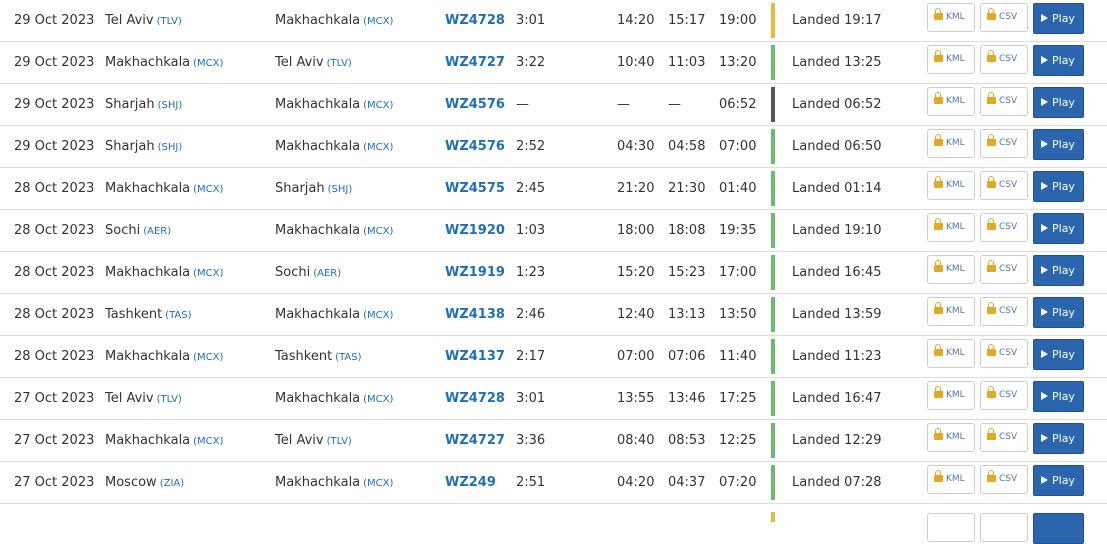 This screenshot has width=1107, height=544. What do you see at coordinates (348, 357) in the screenshot?
I see `destination-code-link: (TAS)` at bounding box center [348, 357].